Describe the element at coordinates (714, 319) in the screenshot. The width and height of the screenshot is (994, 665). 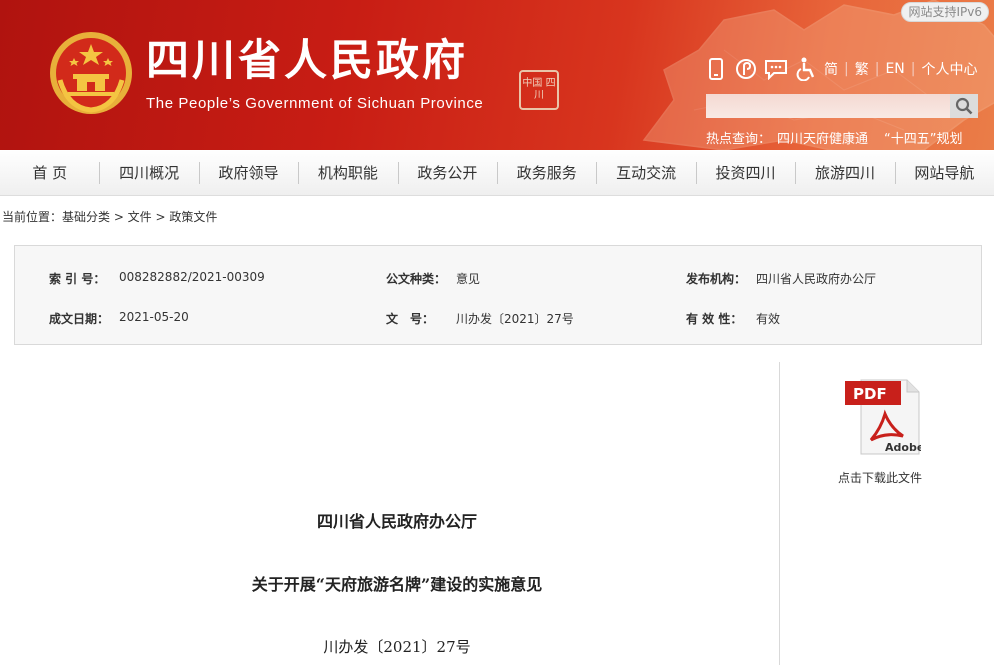
I see `validity-label: 有 效 性：` at that location.